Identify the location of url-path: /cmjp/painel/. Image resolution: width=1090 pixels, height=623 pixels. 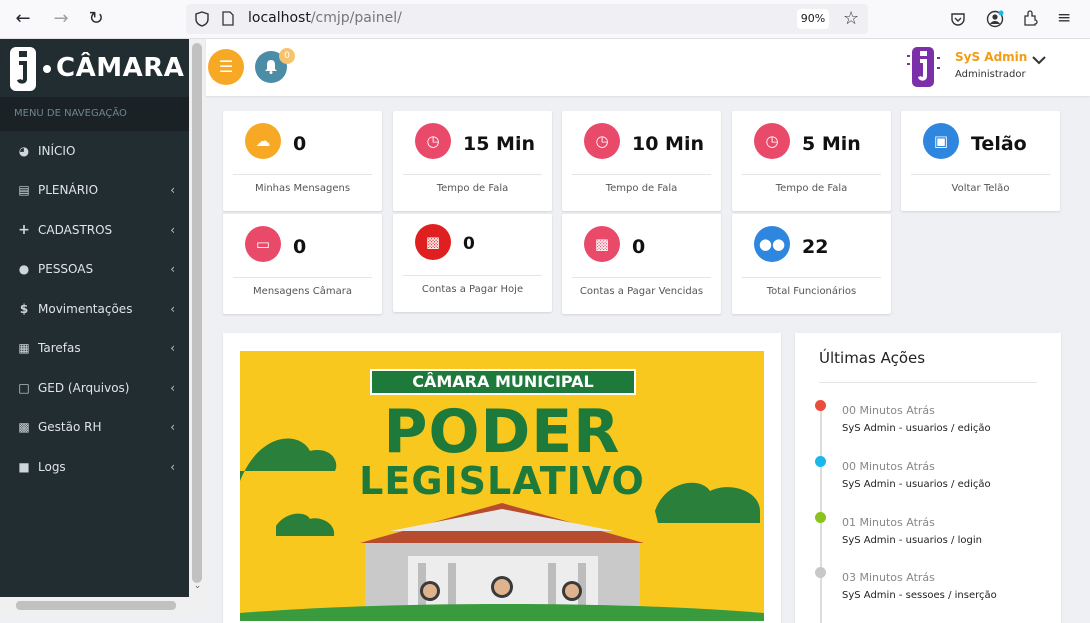
(356, 18).